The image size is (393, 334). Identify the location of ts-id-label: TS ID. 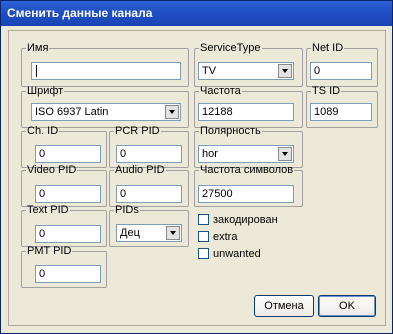
(326, 91).